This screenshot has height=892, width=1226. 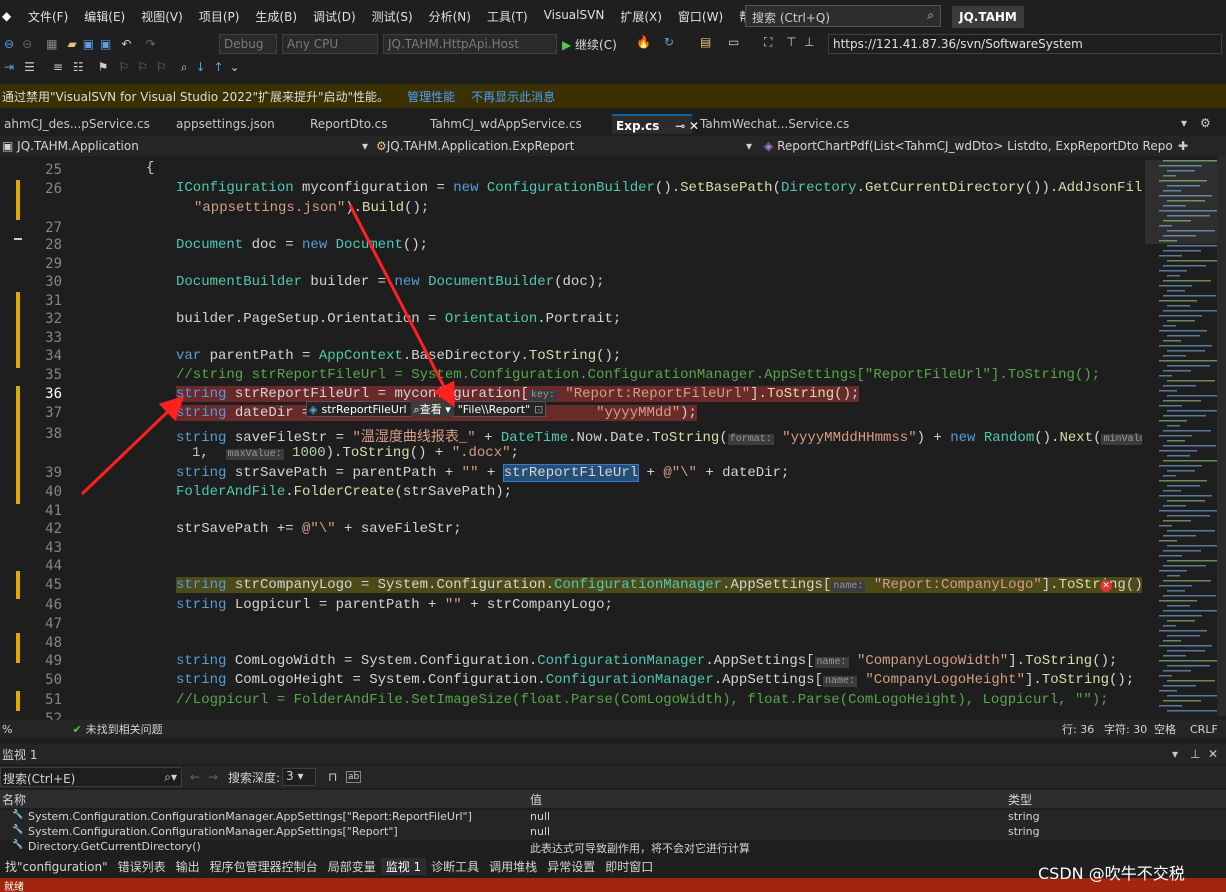 I want to click on vertical-scrollbar, so click(x=1221, y=436).